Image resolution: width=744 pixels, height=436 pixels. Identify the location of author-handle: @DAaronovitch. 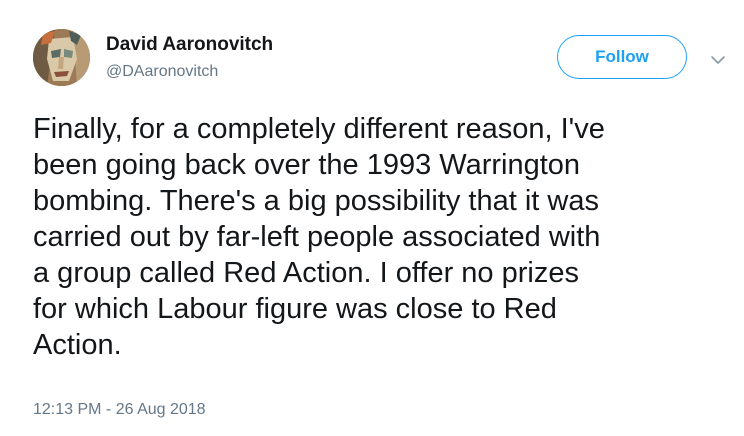
(162, 72).